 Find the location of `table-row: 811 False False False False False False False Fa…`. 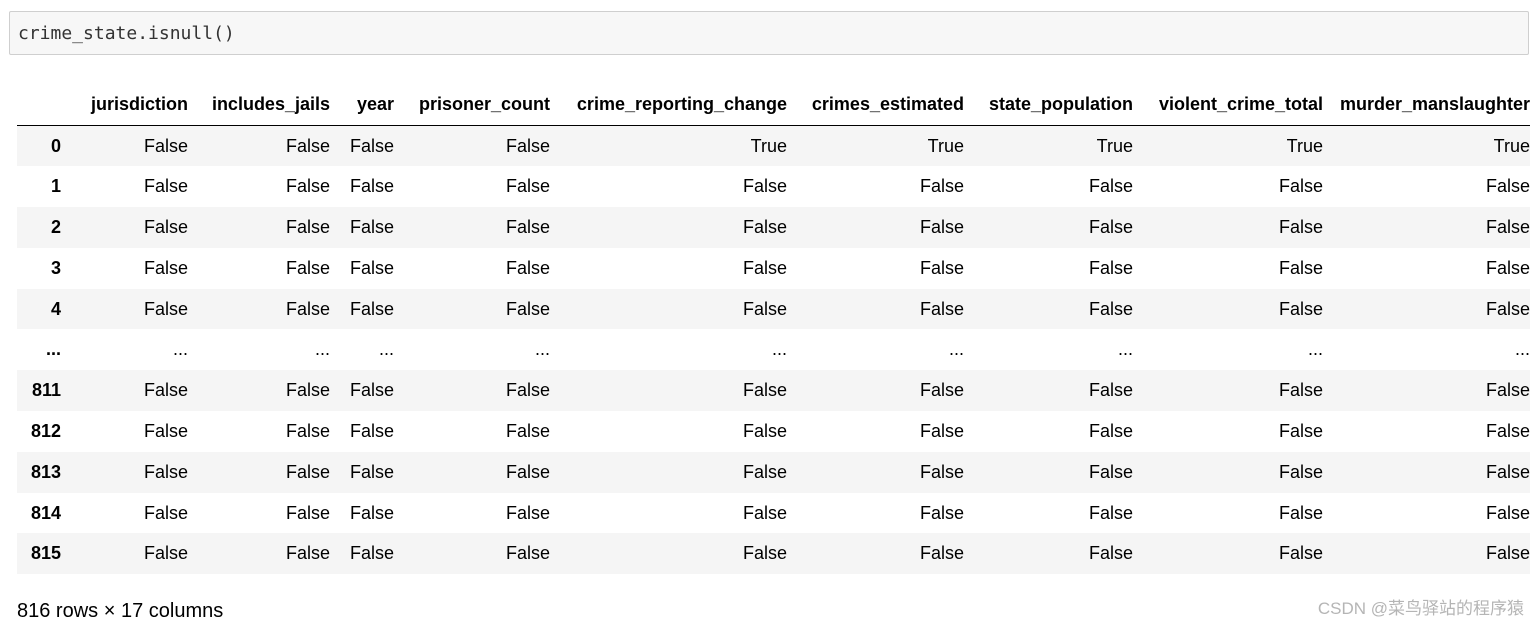

table-row: 811 False False False False False False False Fa… is located at coordinates (773, 391).